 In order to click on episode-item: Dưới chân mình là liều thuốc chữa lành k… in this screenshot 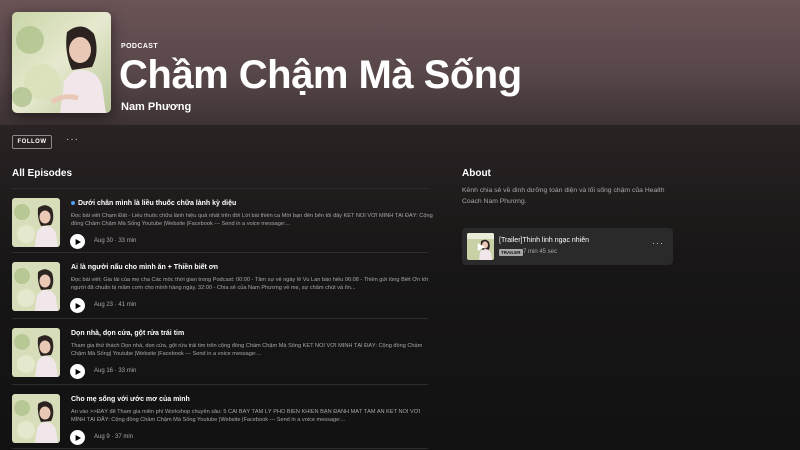, I will do `click(222, 222)`.